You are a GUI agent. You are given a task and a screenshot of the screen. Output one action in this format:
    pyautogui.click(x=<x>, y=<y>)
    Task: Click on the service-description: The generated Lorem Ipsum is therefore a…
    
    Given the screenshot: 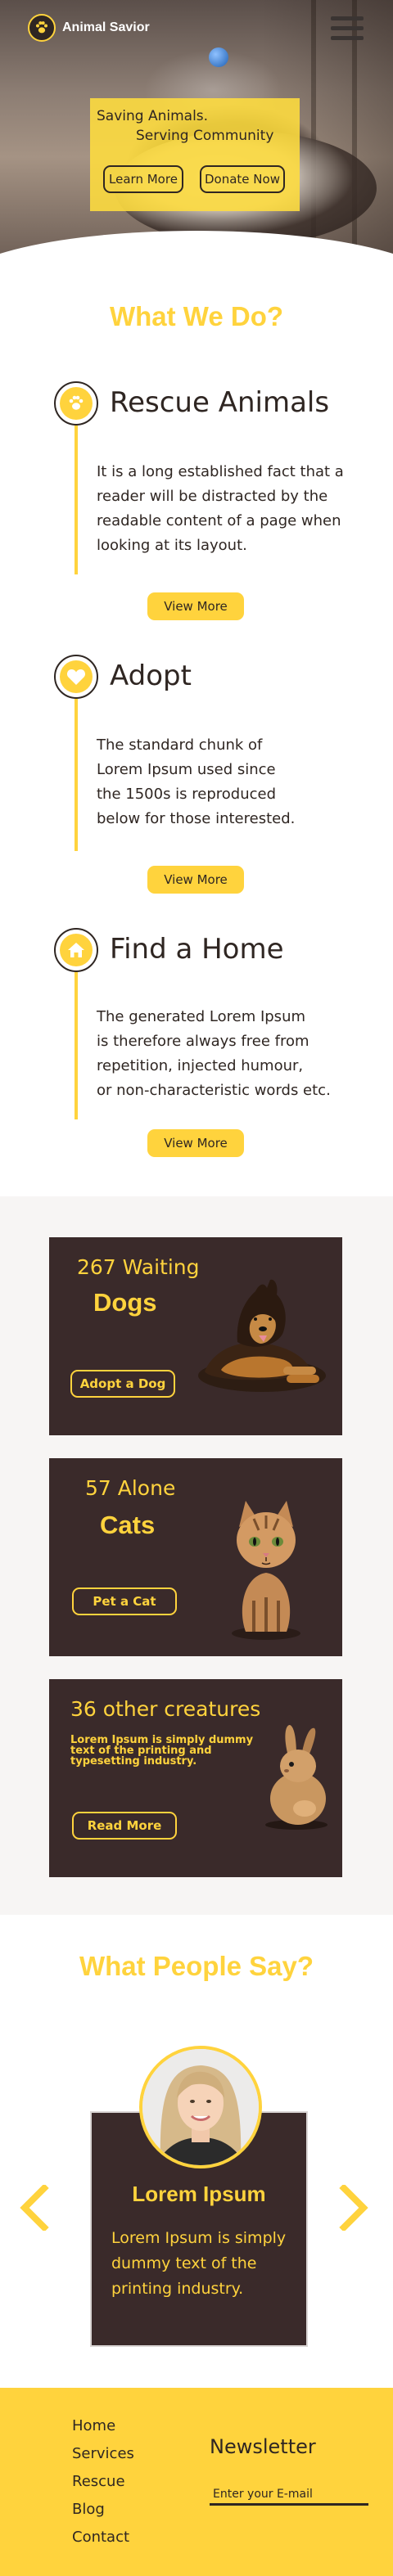 What is the action you would take?
    pyautogui.click(x=214, y=1053)
    